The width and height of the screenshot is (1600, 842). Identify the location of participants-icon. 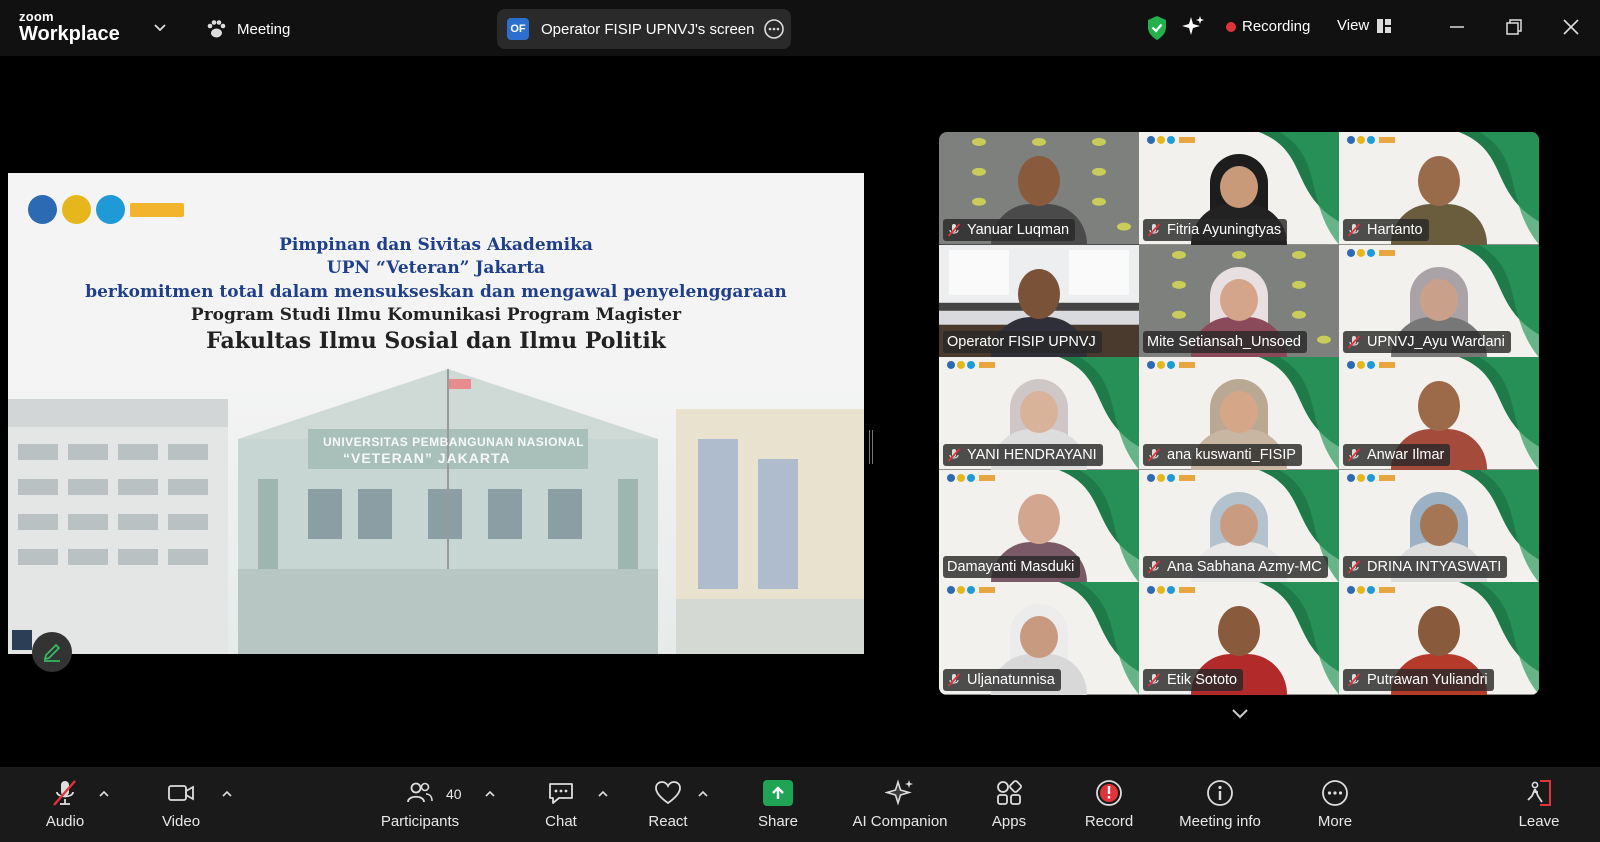
(420, 792).